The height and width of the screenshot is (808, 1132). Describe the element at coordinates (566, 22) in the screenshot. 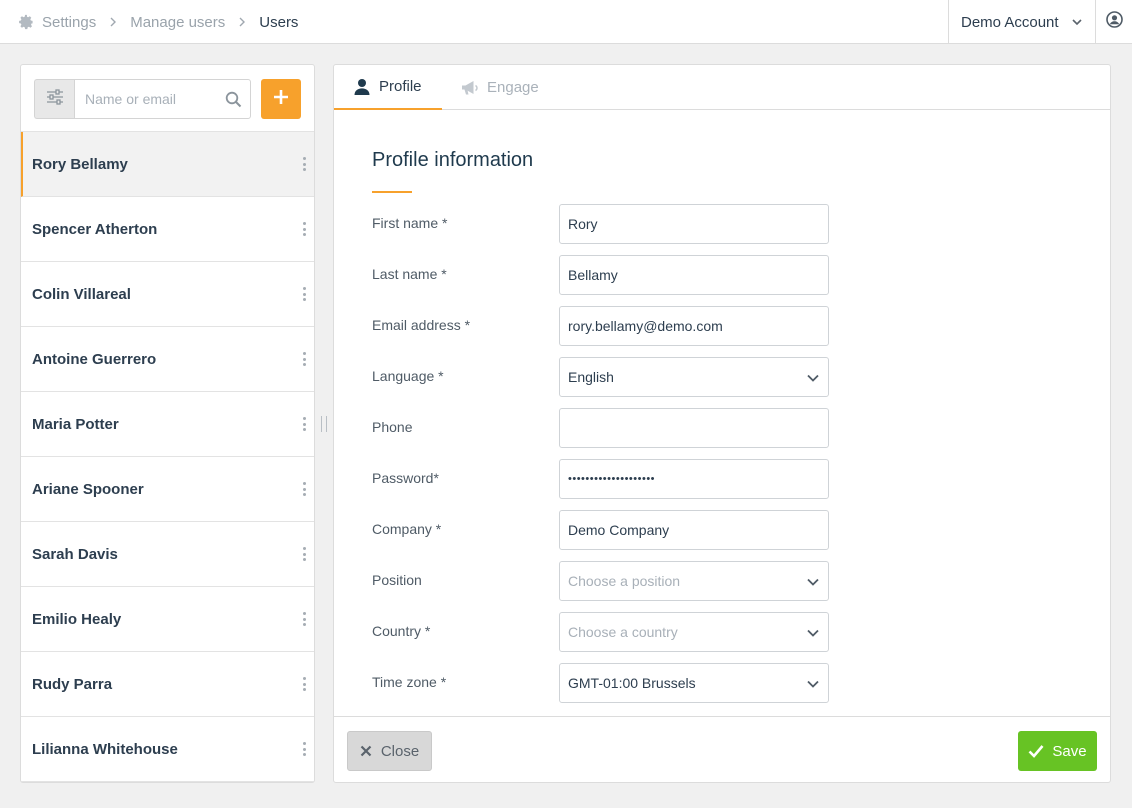

I see `top-bar: Settings Manage users Users Demo Account` at that location.